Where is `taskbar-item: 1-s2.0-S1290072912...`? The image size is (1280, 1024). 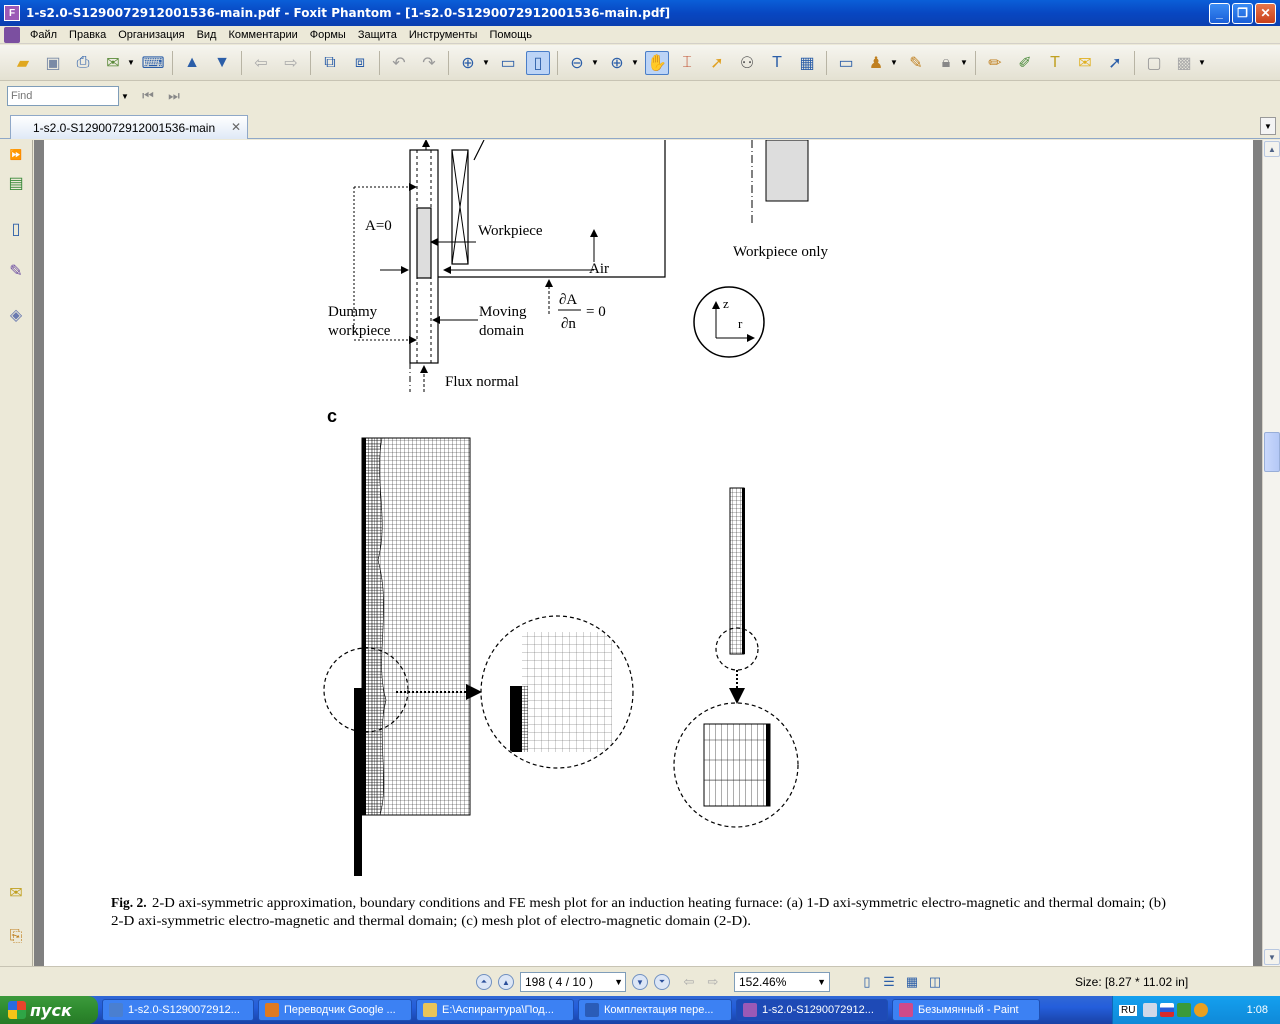 taskbar-item: 1-s2.0-S1290072912... is located at coordinates (178, 1010).